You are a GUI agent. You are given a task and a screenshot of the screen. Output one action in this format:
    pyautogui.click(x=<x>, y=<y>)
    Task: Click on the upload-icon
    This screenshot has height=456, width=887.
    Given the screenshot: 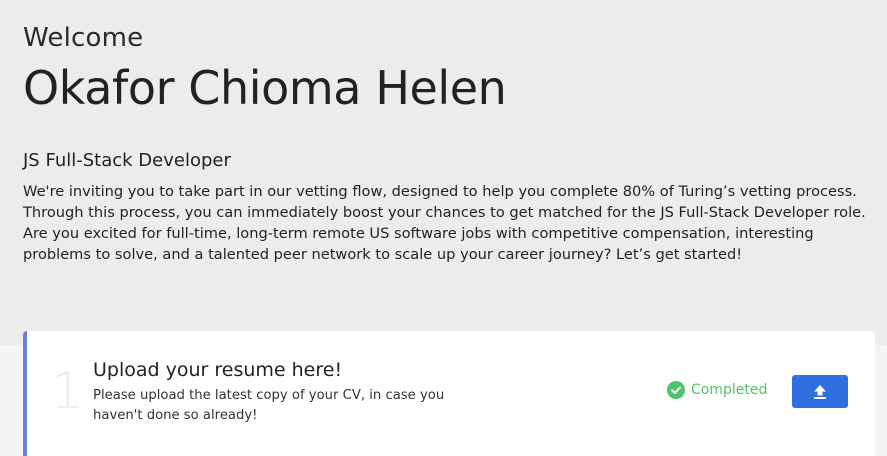 What is the action you would take?
    pyautogui.click(x=820, y=392)
    